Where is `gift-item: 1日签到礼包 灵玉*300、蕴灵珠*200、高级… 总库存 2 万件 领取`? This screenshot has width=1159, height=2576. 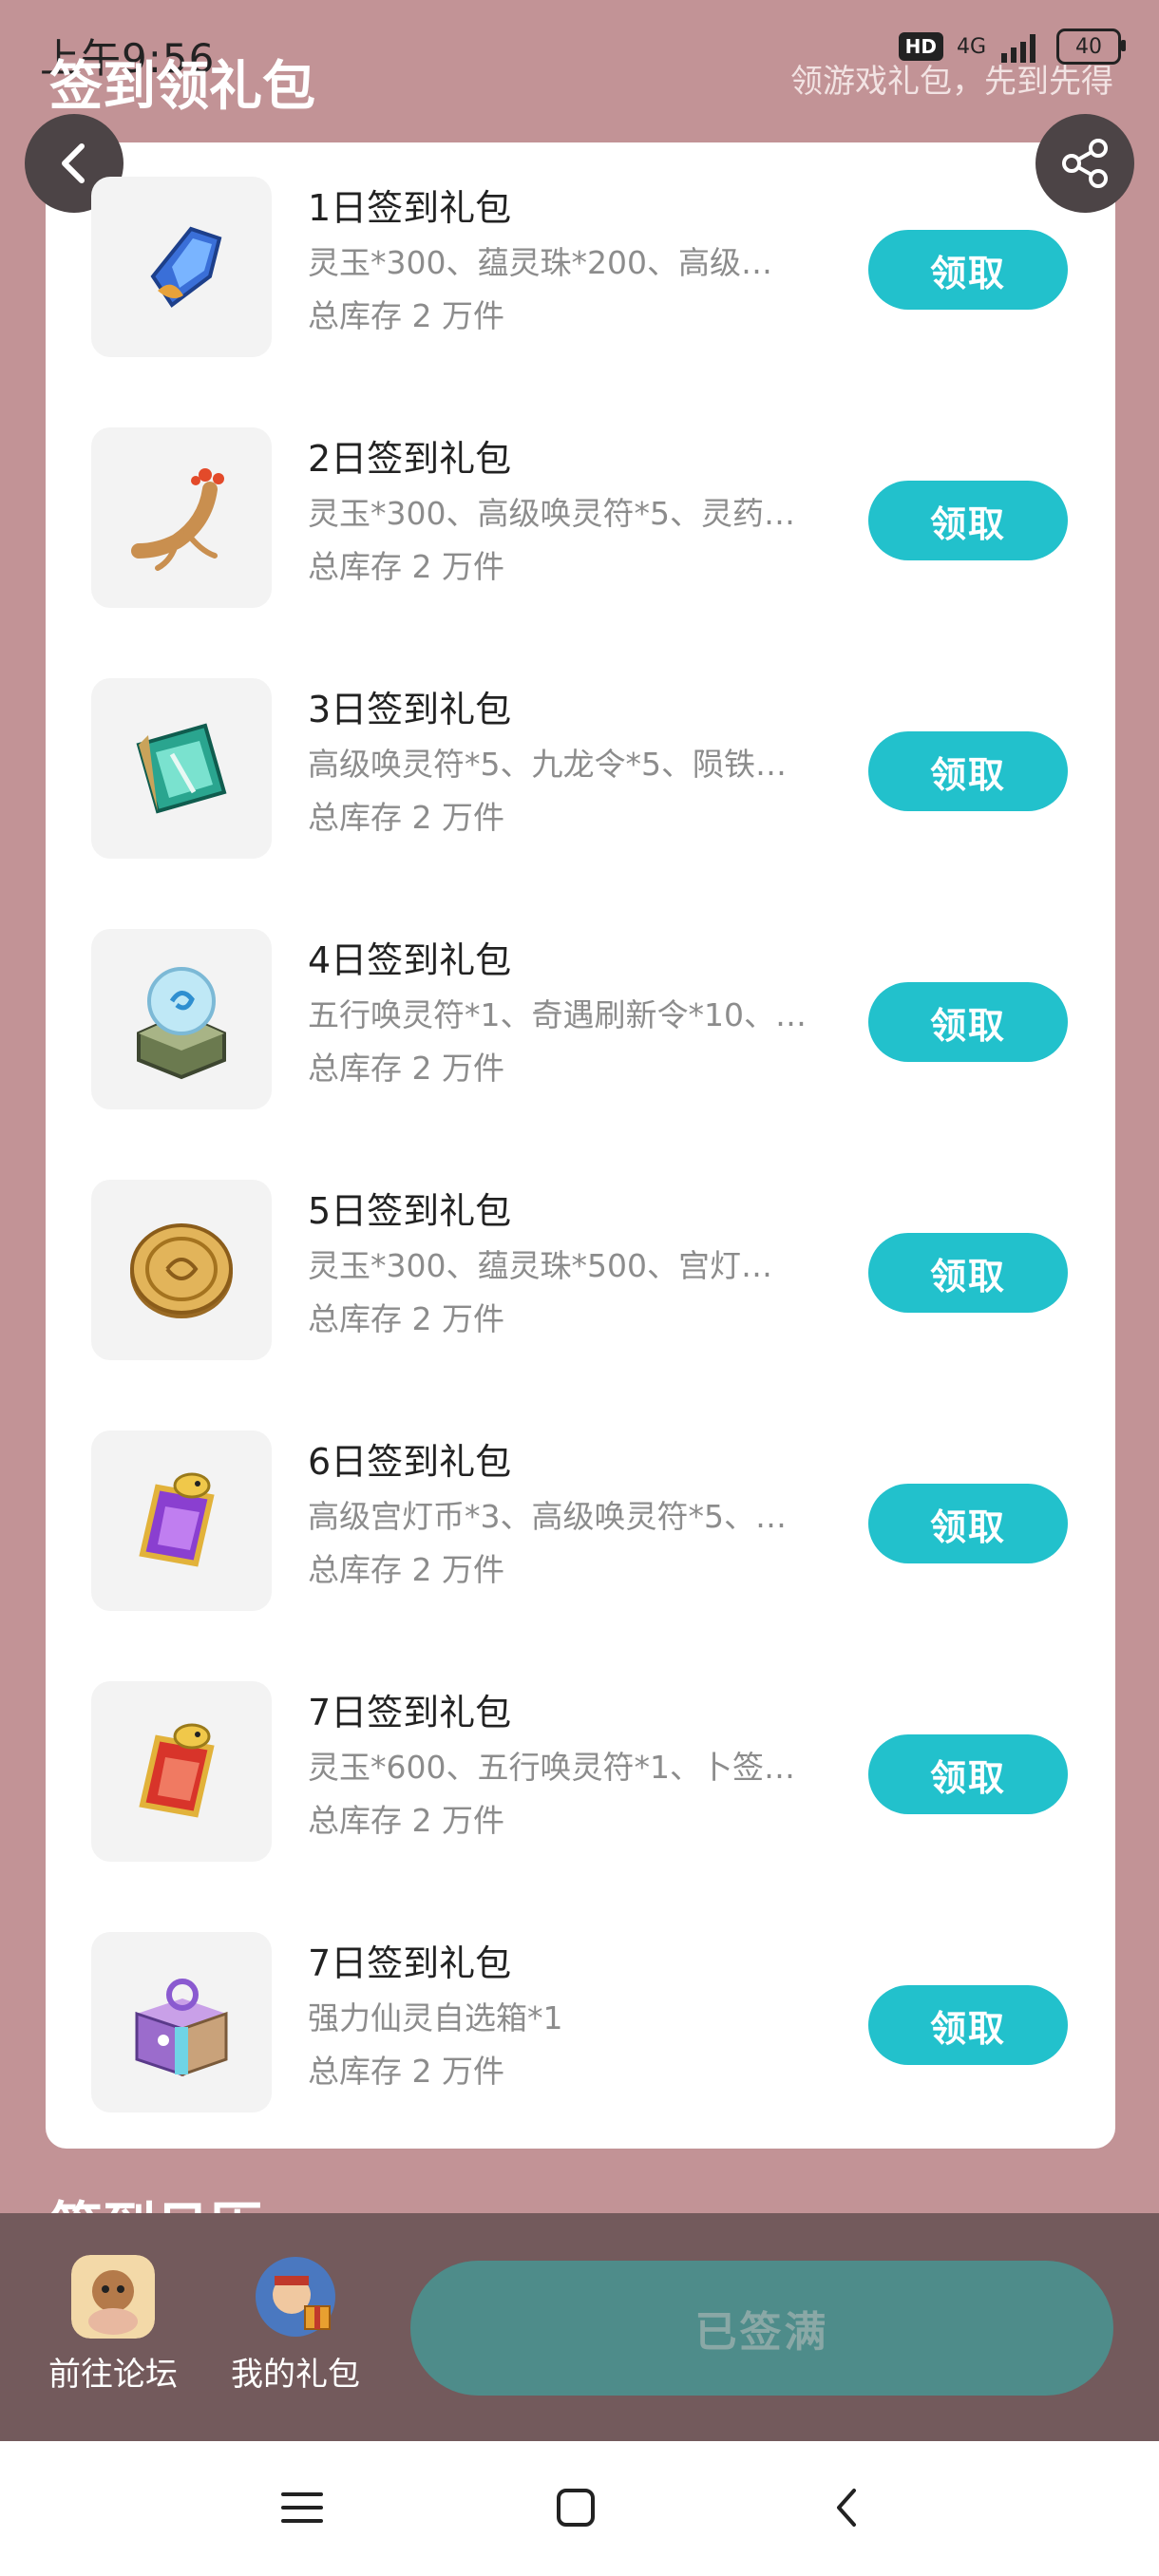
gift-item: 1日签到礼包 灵玉*300、蕴灵珠*200、高级… 总库存 2 万件 领取 is located at coordinates (580, 267).